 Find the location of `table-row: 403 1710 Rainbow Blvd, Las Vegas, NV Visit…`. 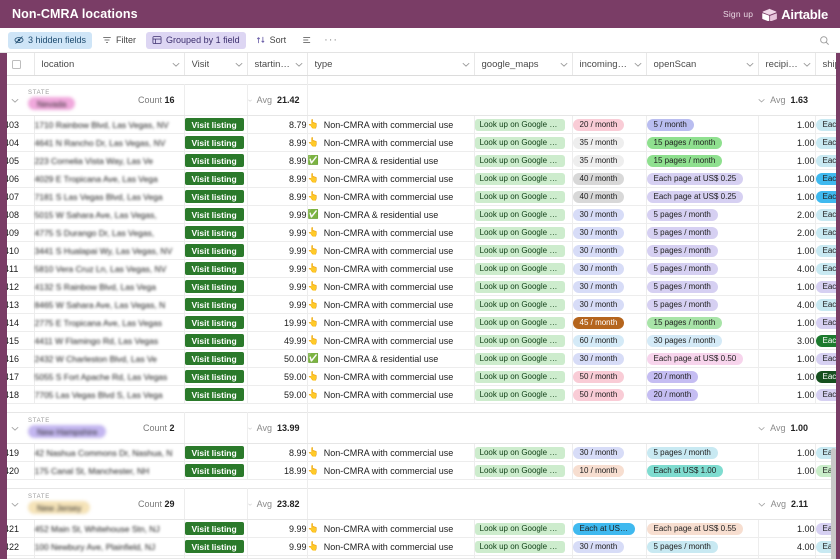

table-row: 403 1710 Rainbow Blvd, Las Vegas, NV Visit… is located at coordinates (422, 124).